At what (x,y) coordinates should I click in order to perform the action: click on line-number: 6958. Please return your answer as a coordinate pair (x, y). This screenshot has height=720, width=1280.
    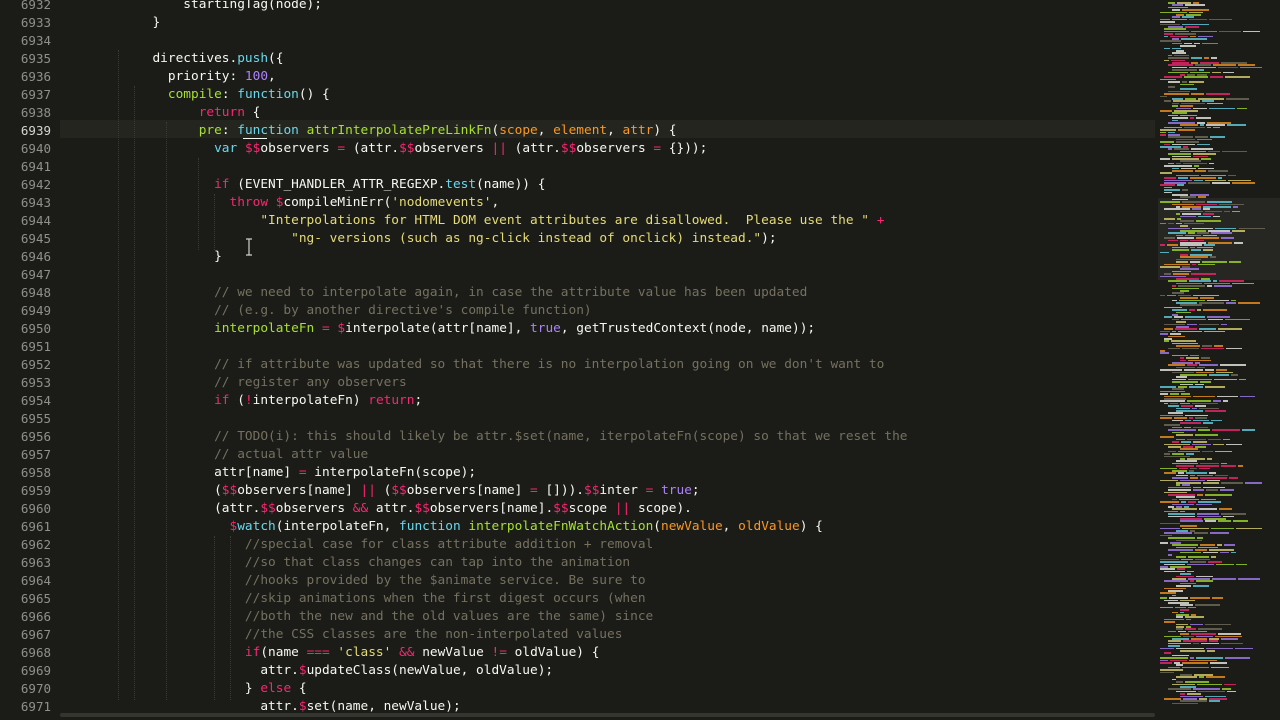
    Looking at the image, I should click on (25, 473).